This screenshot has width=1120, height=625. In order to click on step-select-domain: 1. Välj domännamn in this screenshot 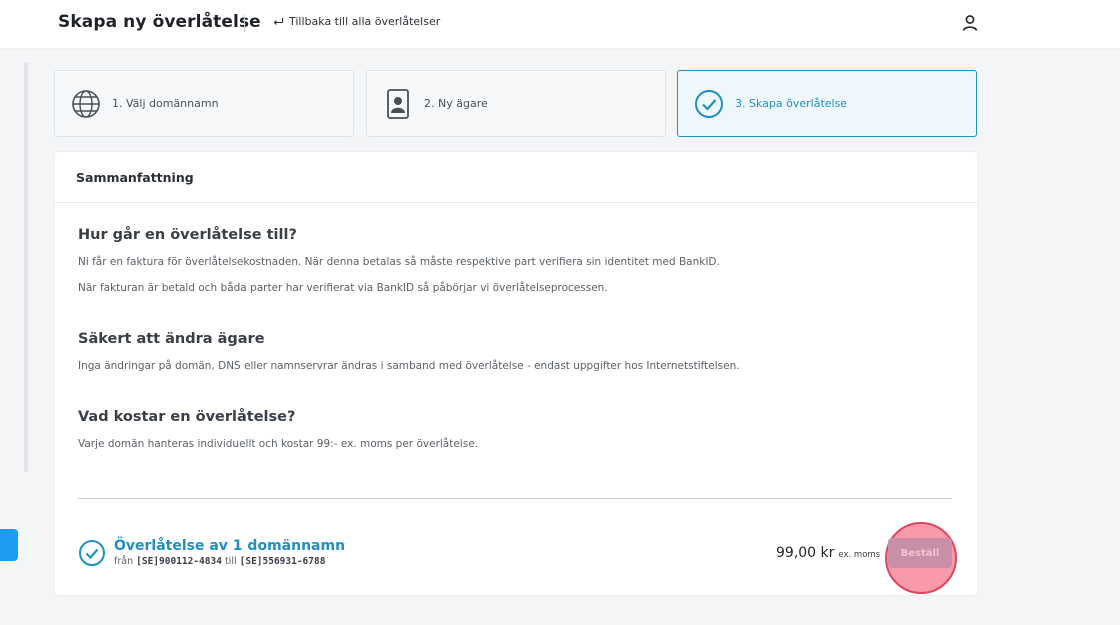, I will do `click(204, 103)`.